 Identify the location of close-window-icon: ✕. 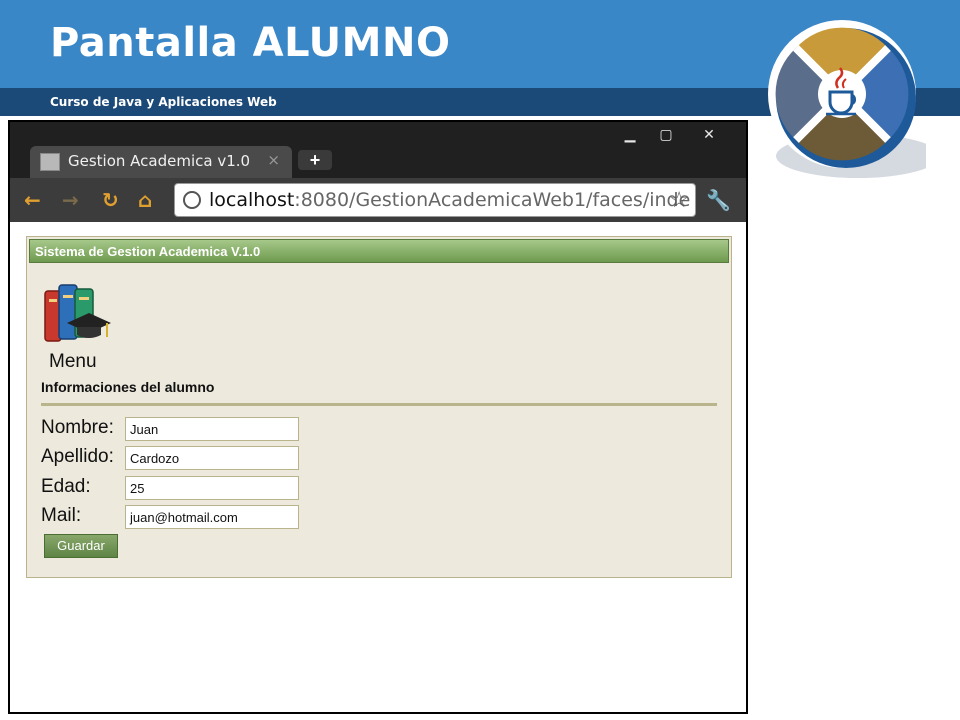
(709, 135).